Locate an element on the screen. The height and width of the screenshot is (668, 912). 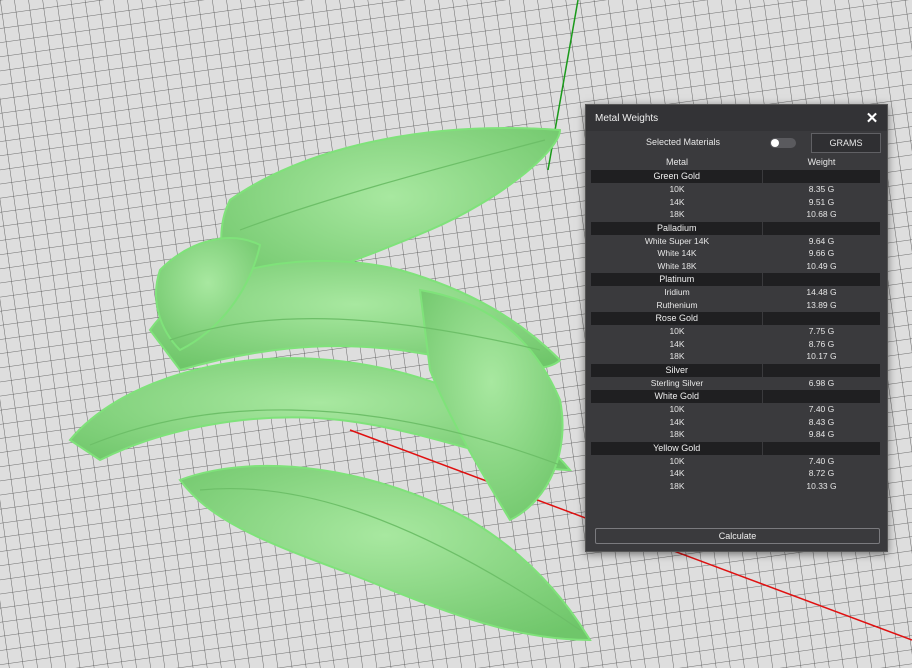
table-header: Metal Weight is located at coordinates (735, 163).